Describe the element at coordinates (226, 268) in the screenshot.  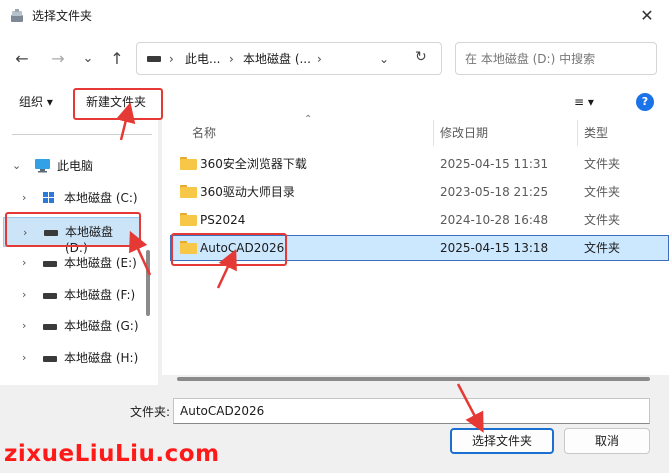
I see `arrow-to-autocad-folder` at that location.